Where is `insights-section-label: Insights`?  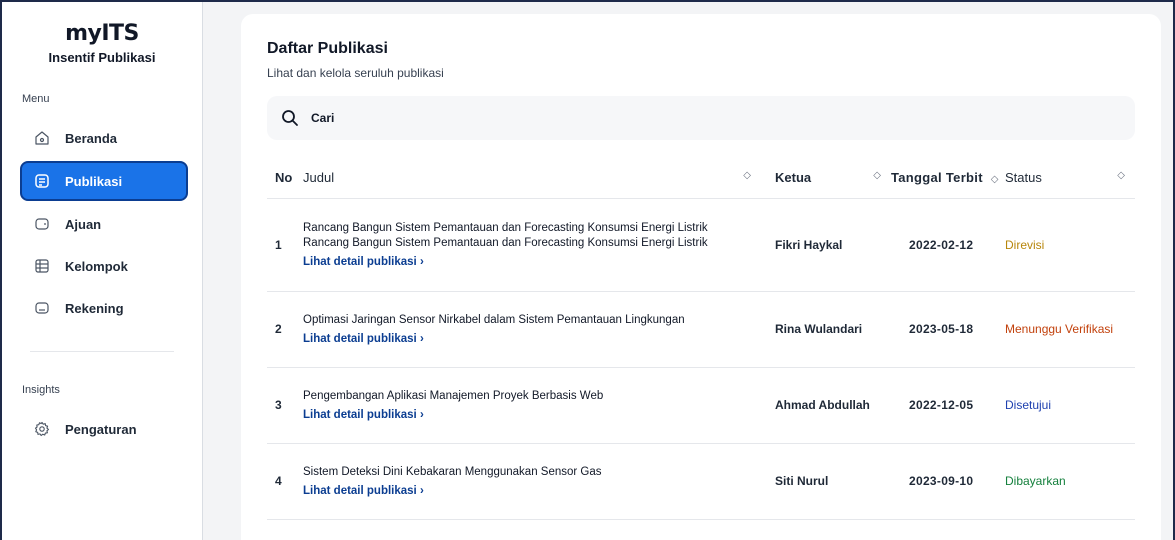 insights-section-label: Insights is located at coordinates (41, 390).